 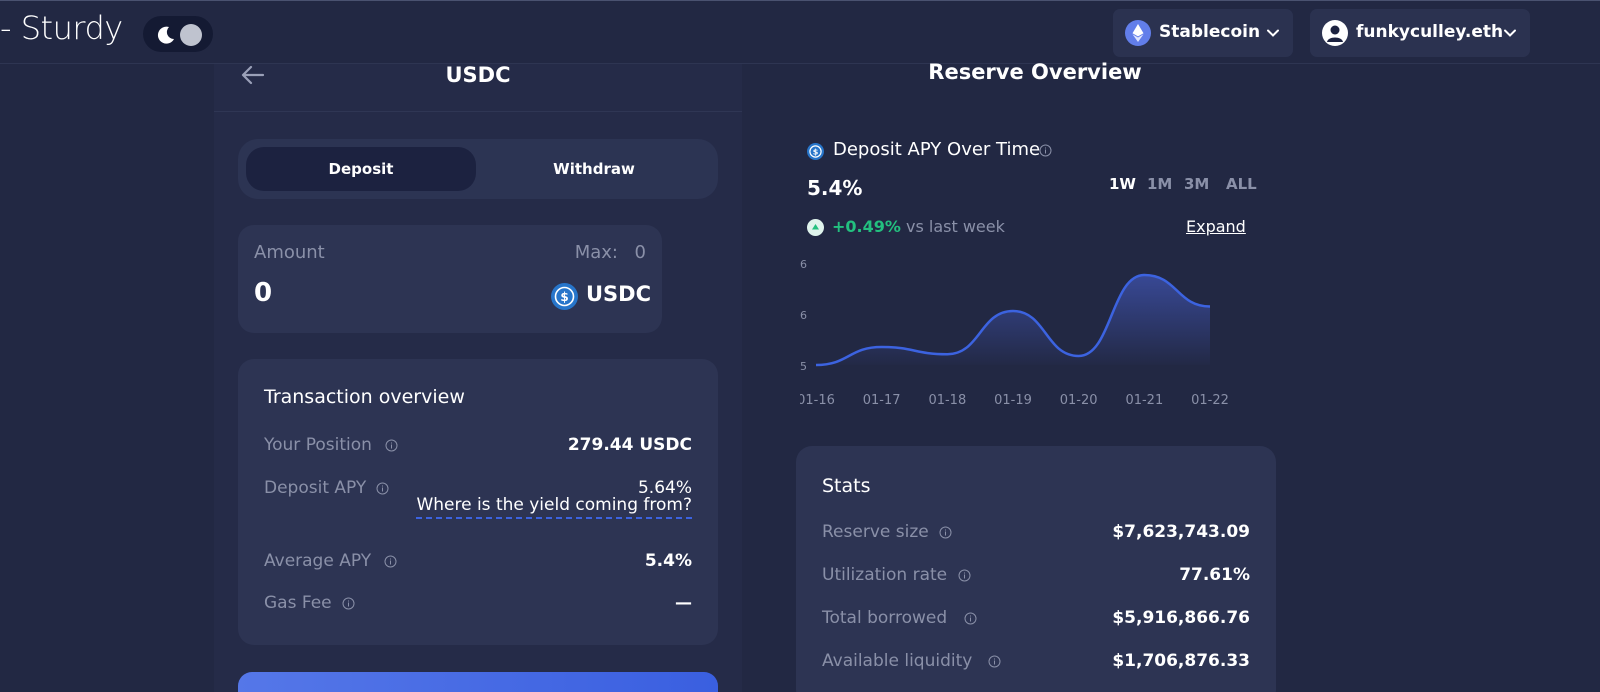 I want to click on network-label: Stablecoin, so click(x=1210, y=32).